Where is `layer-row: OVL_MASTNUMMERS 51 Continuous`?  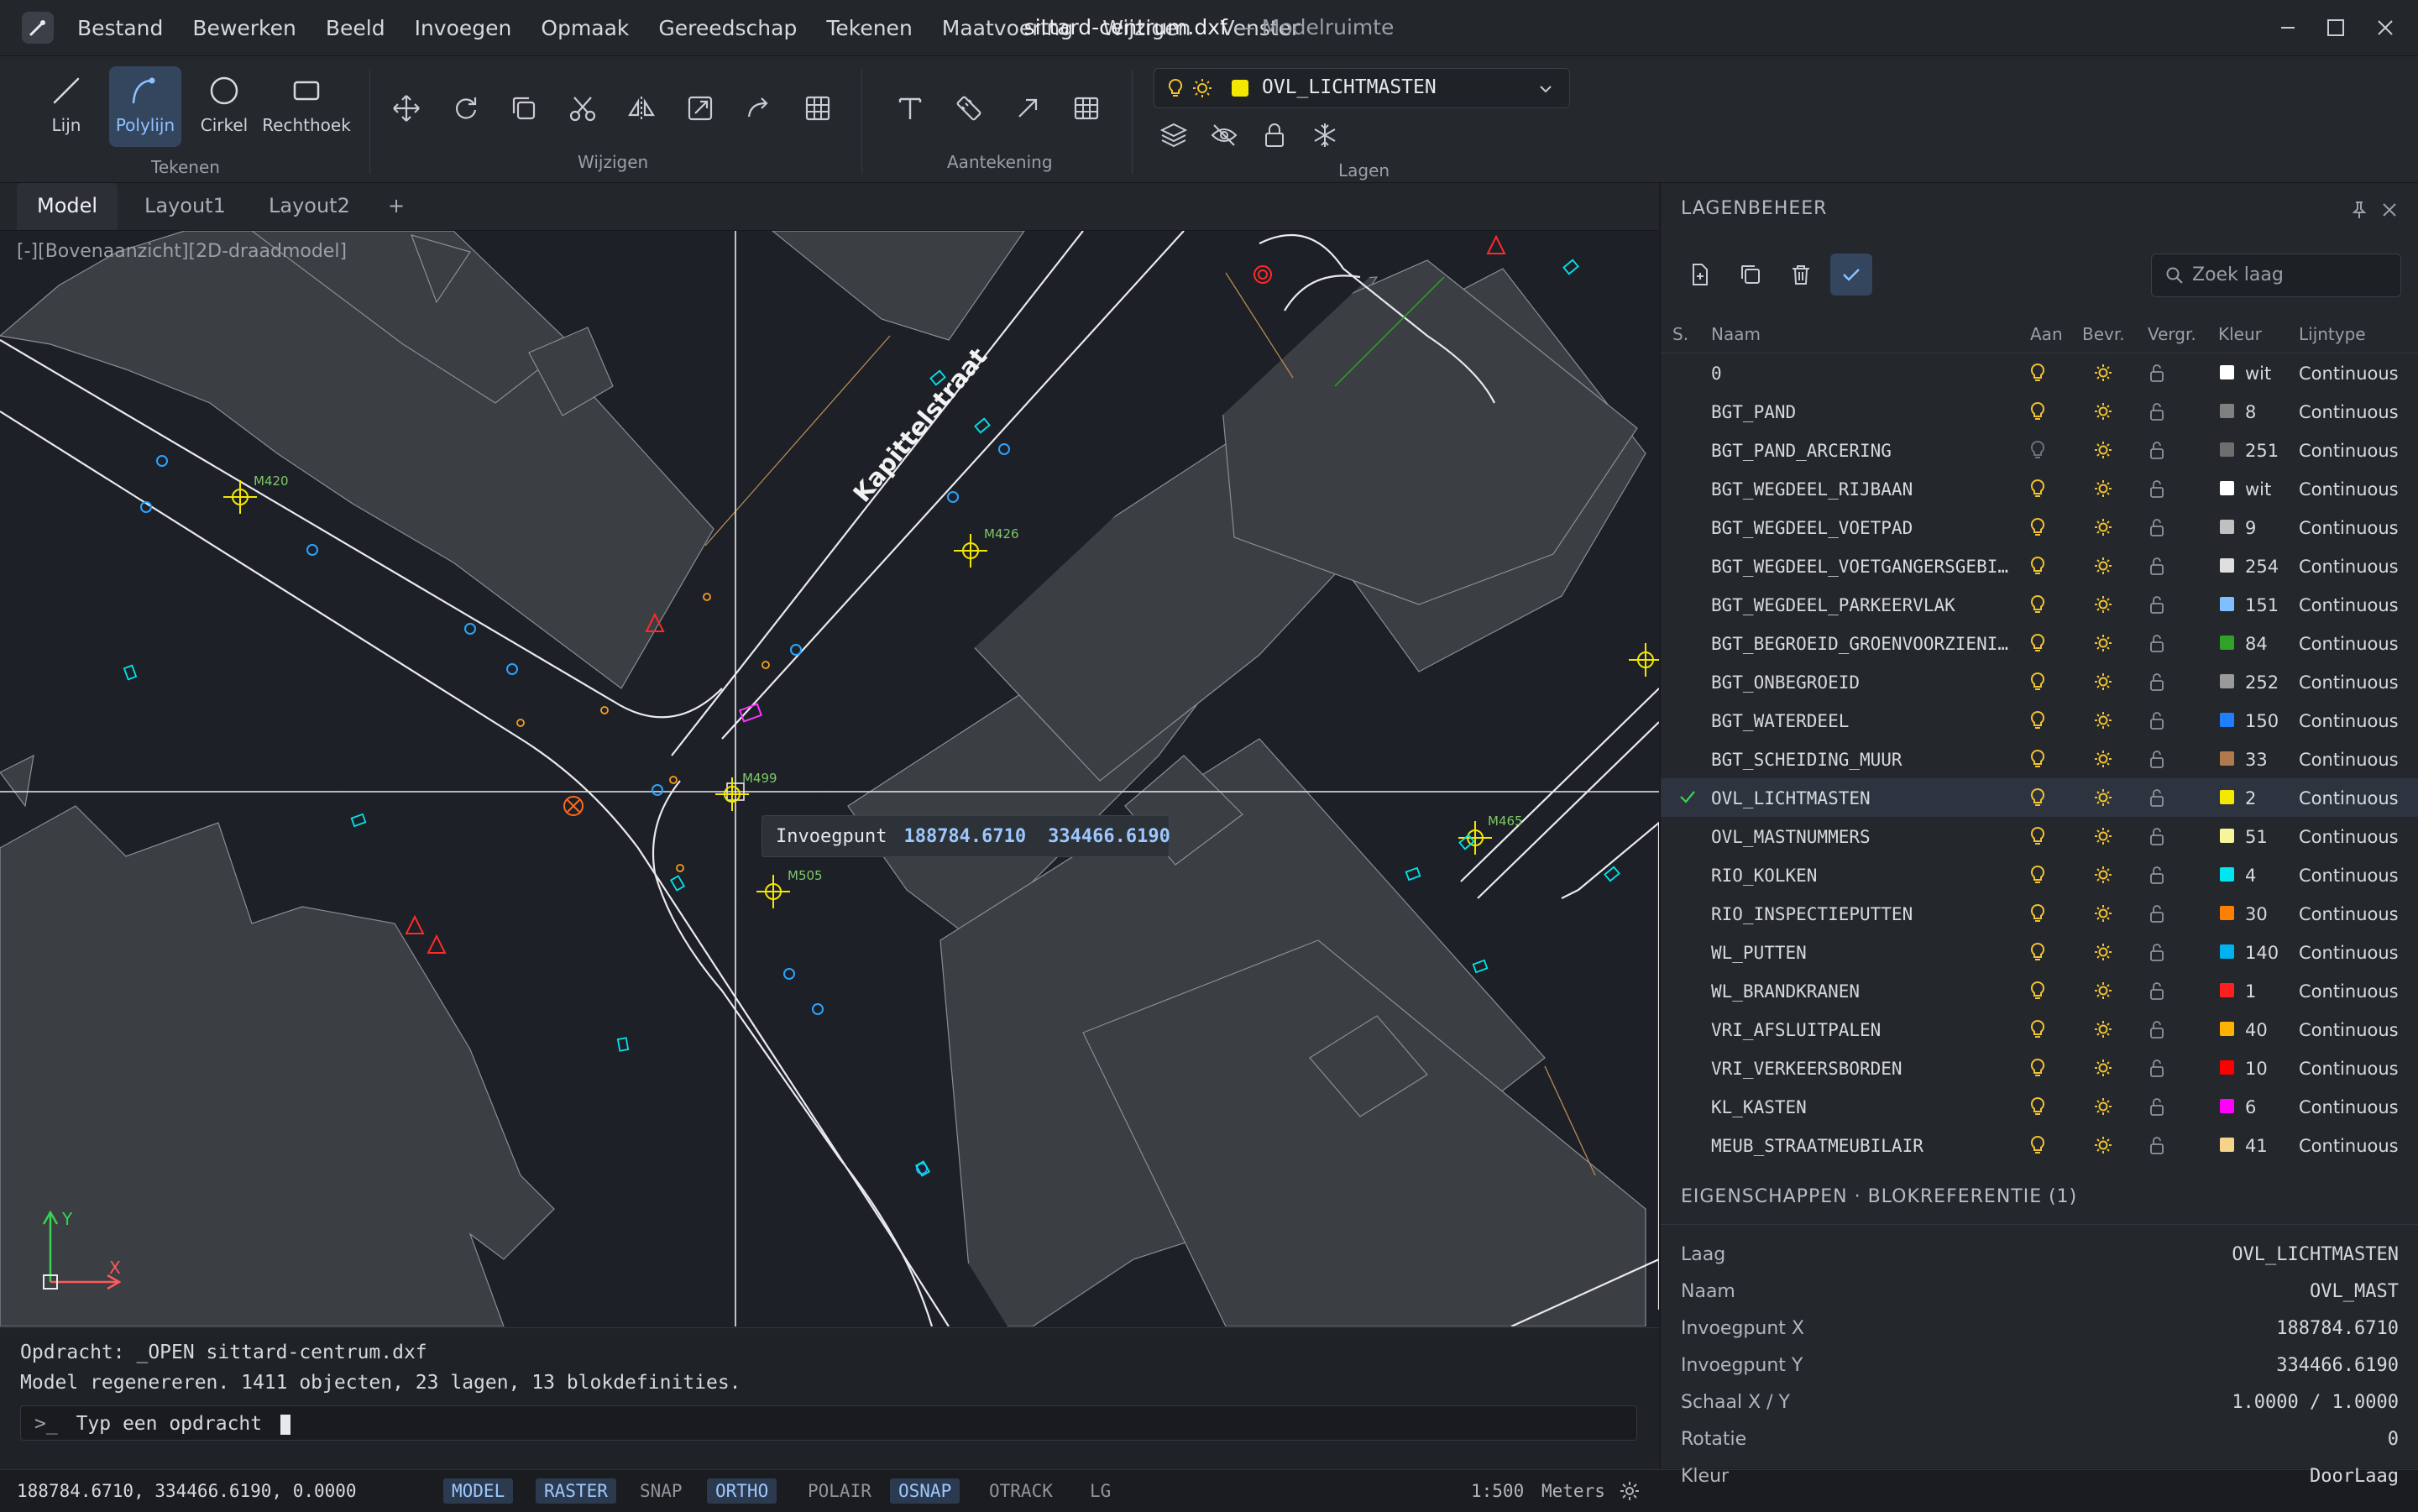
layer-row: OVL_MASTNUMMERS 51 Continuous is located at coordinates (2039, 836).